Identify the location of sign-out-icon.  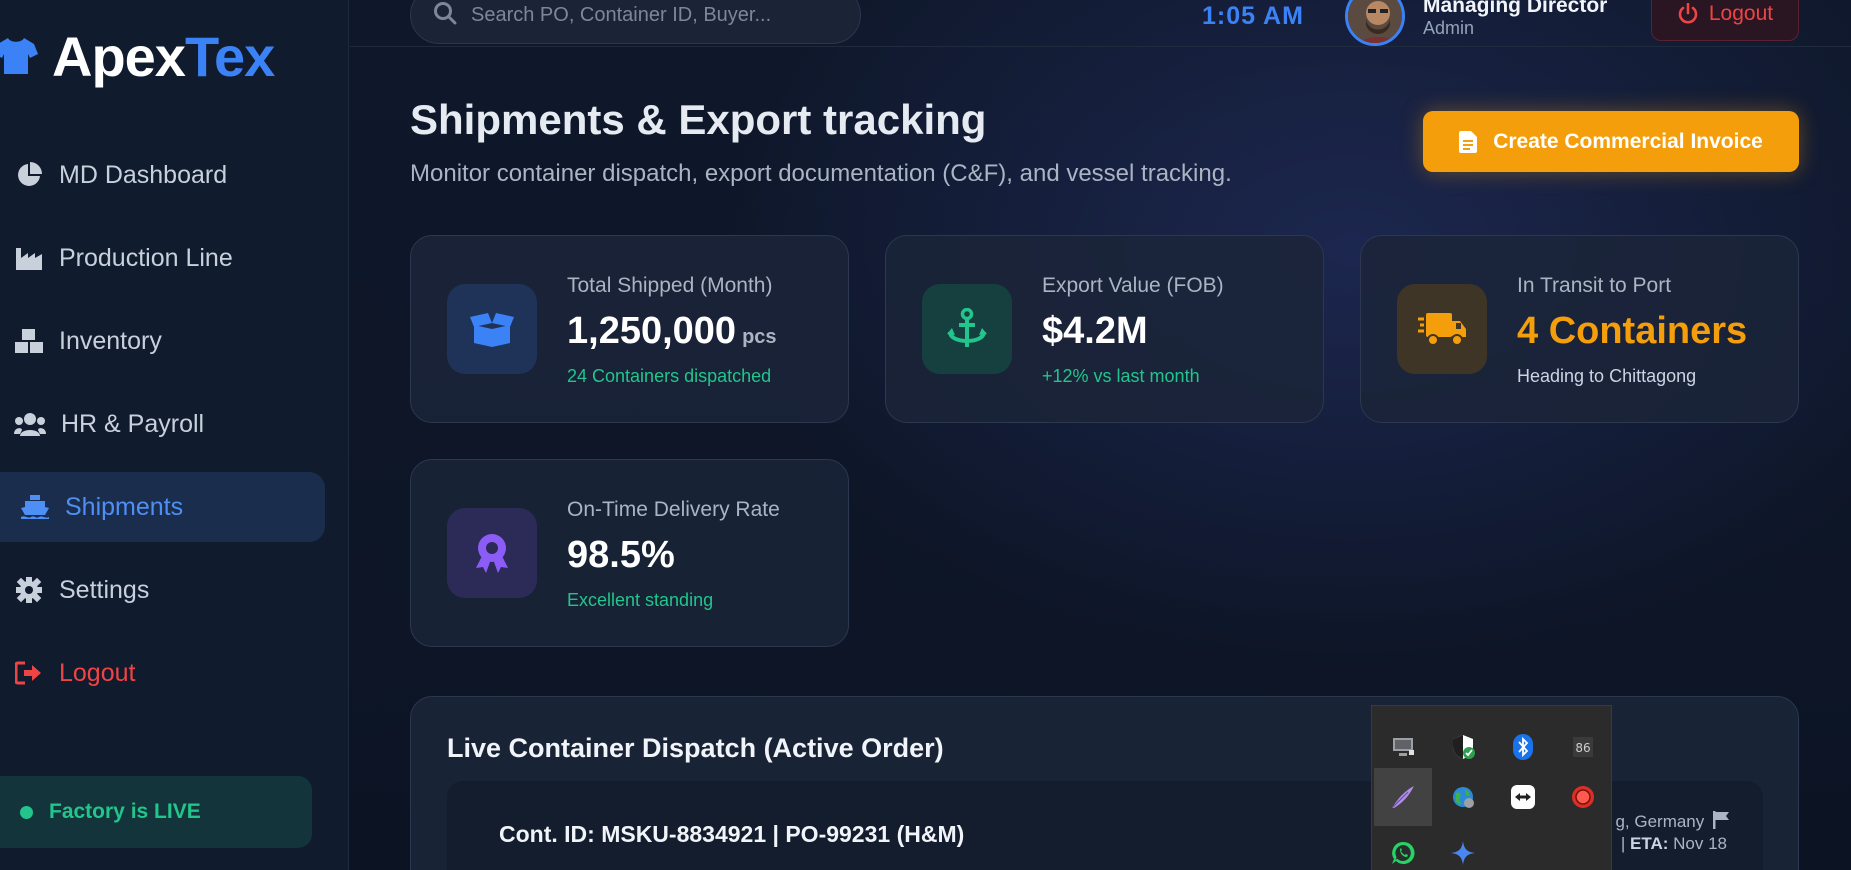
(29, 673).